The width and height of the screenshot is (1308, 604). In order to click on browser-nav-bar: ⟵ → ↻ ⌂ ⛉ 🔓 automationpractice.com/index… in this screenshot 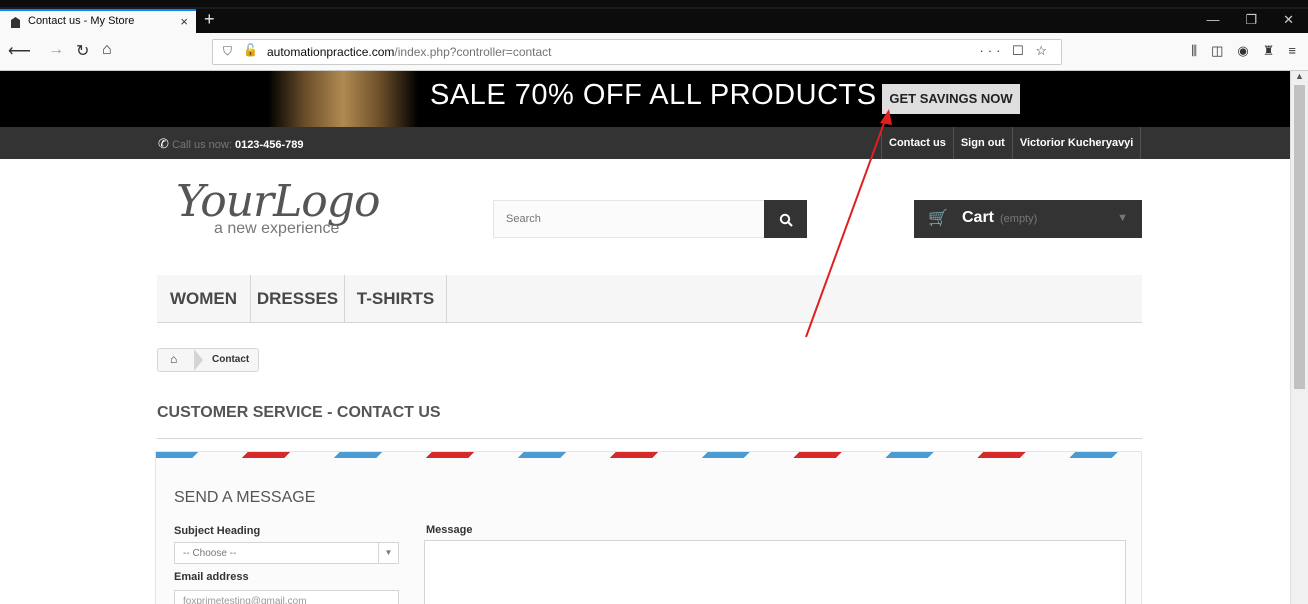, I will do `click(654, 52)`.